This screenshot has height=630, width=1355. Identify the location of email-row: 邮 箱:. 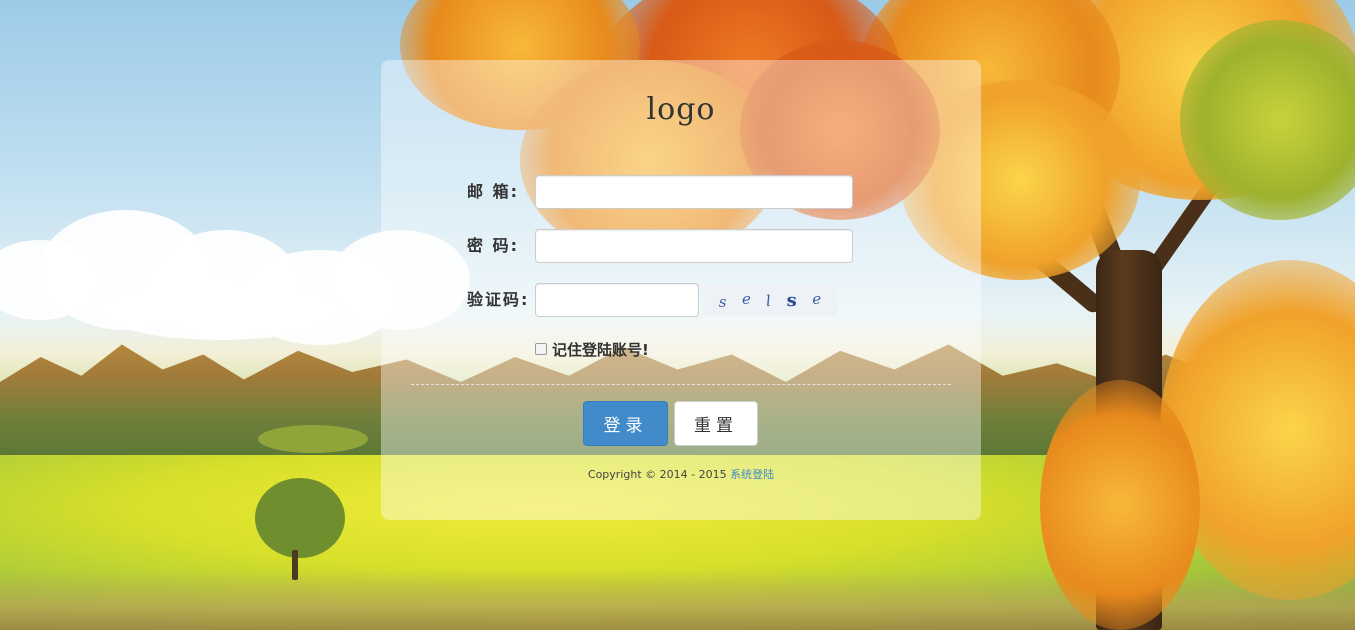
(681, 192).